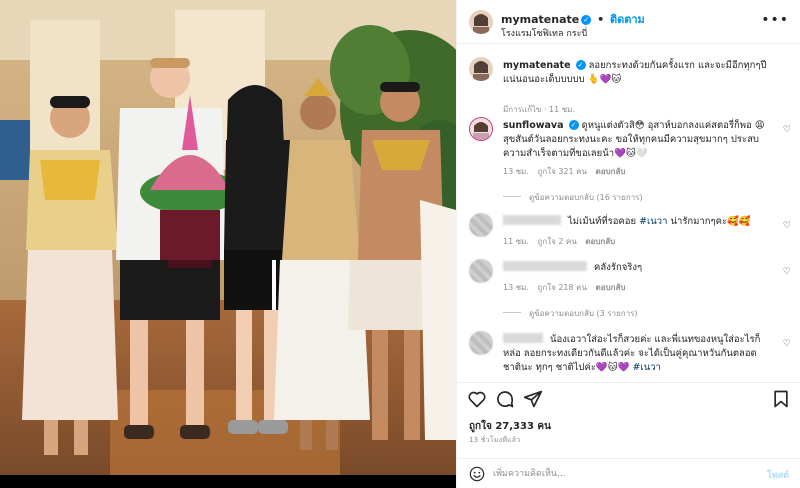 This screenshot has height=488, width=800. I want to click on comment-text-tail: น่ารักมากๆคะ🥰🥰, so click(710, 221).